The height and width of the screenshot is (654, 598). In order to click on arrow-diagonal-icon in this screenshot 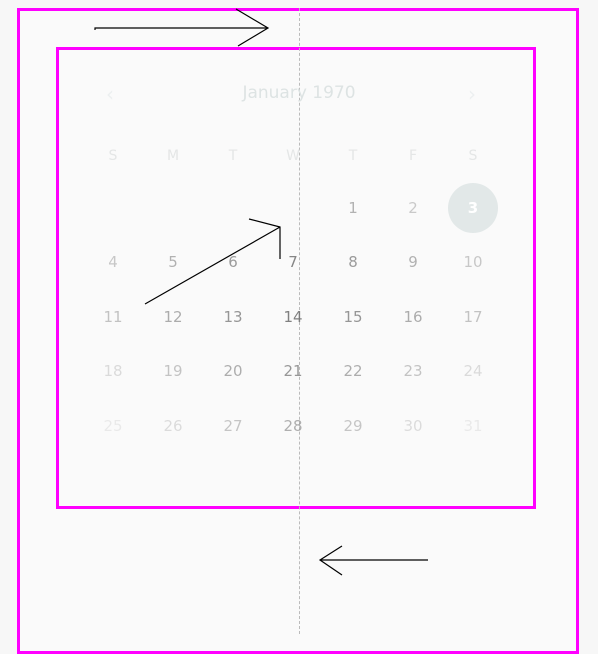, I will do `click(212, 261)`.